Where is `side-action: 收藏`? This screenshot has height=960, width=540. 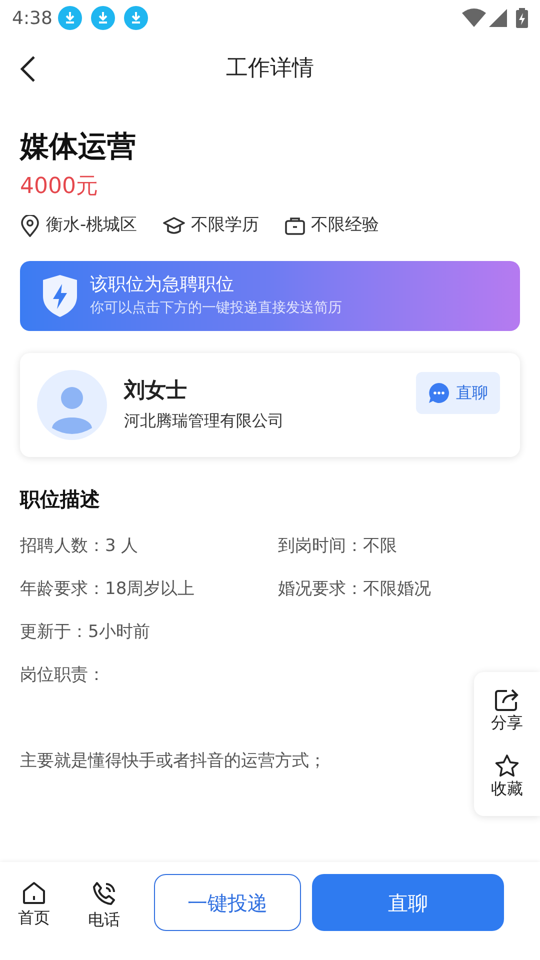
side-action: 收藏 is located at coordinates (507, 777).